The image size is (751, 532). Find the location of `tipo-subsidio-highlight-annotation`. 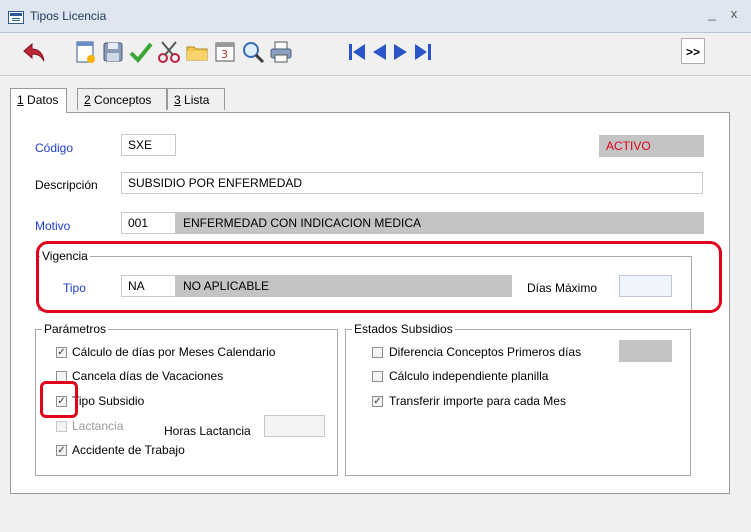

tipo-subsidio-highlight-annotation is located at coordinates (59, 399).